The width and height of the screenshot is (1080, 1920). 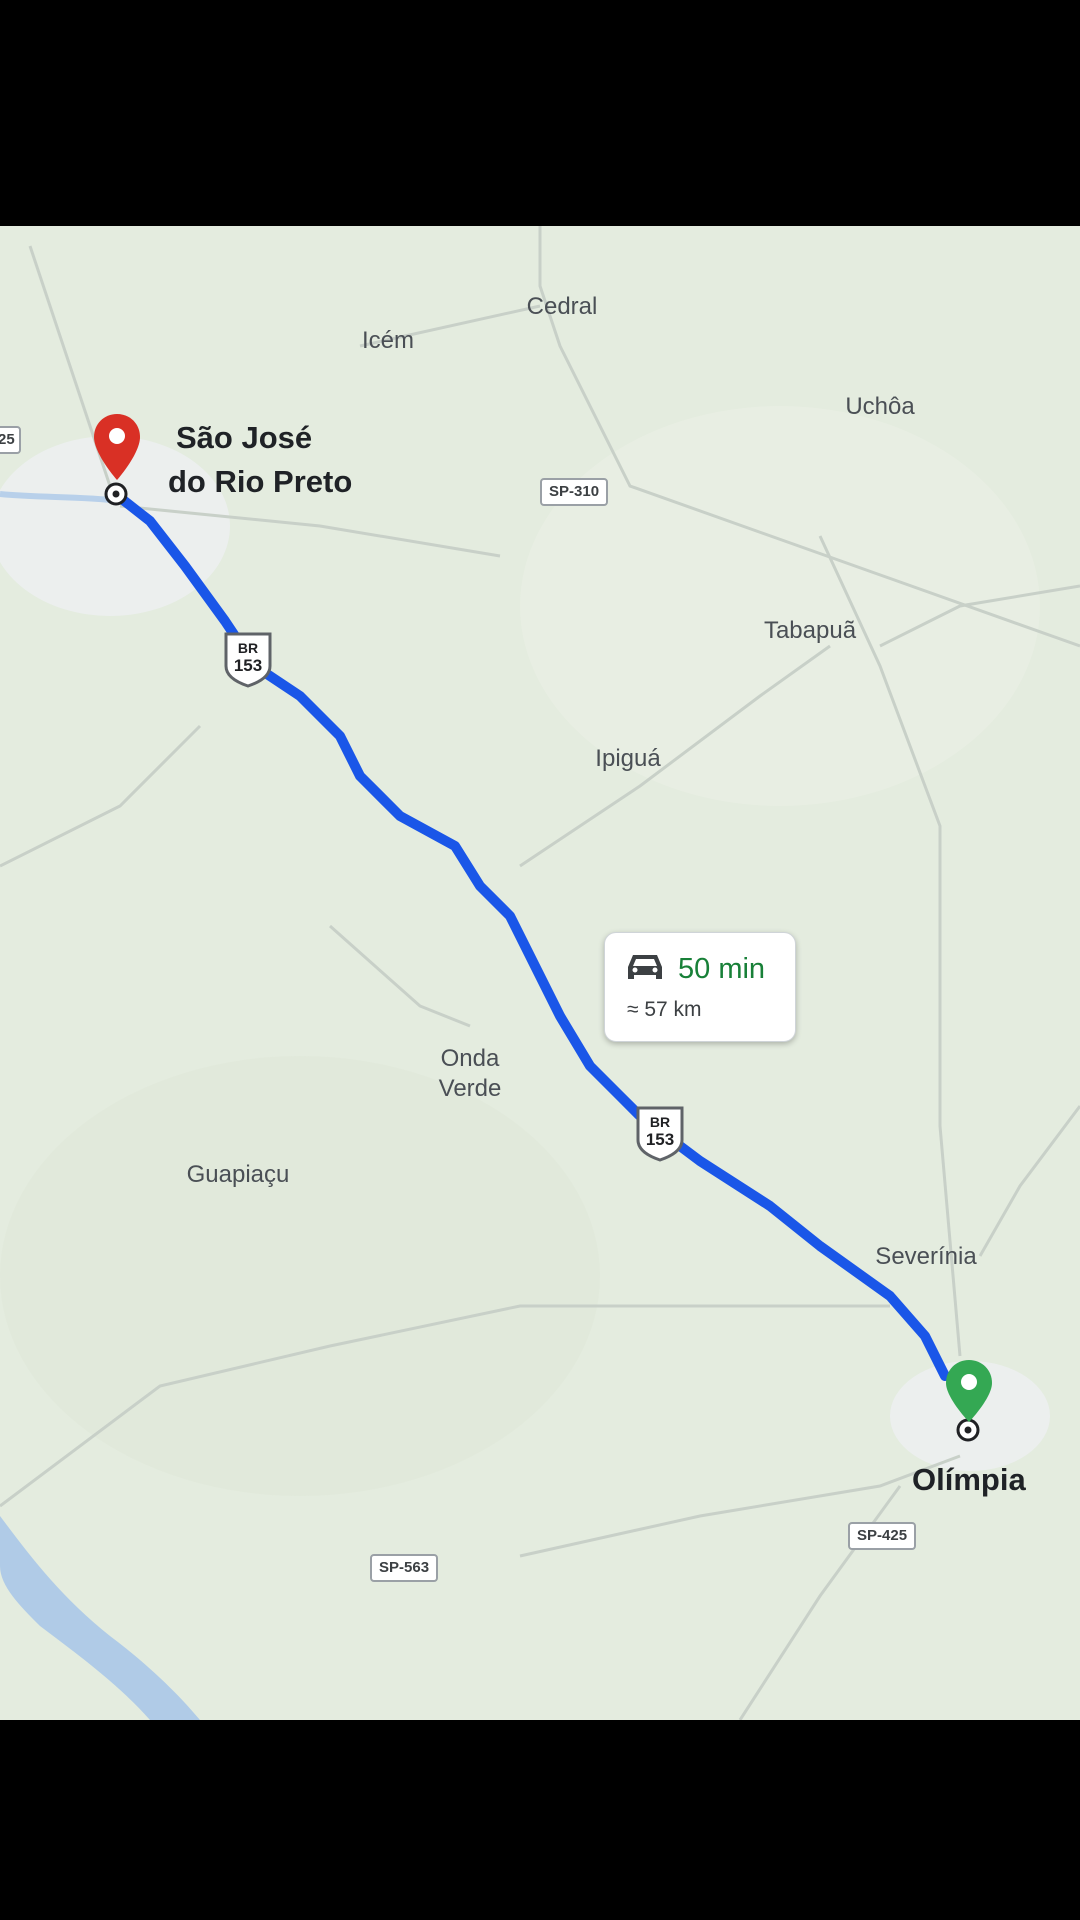 I want to click on place-label-ipigua: Ipiguá, so click(x=628, y=758).